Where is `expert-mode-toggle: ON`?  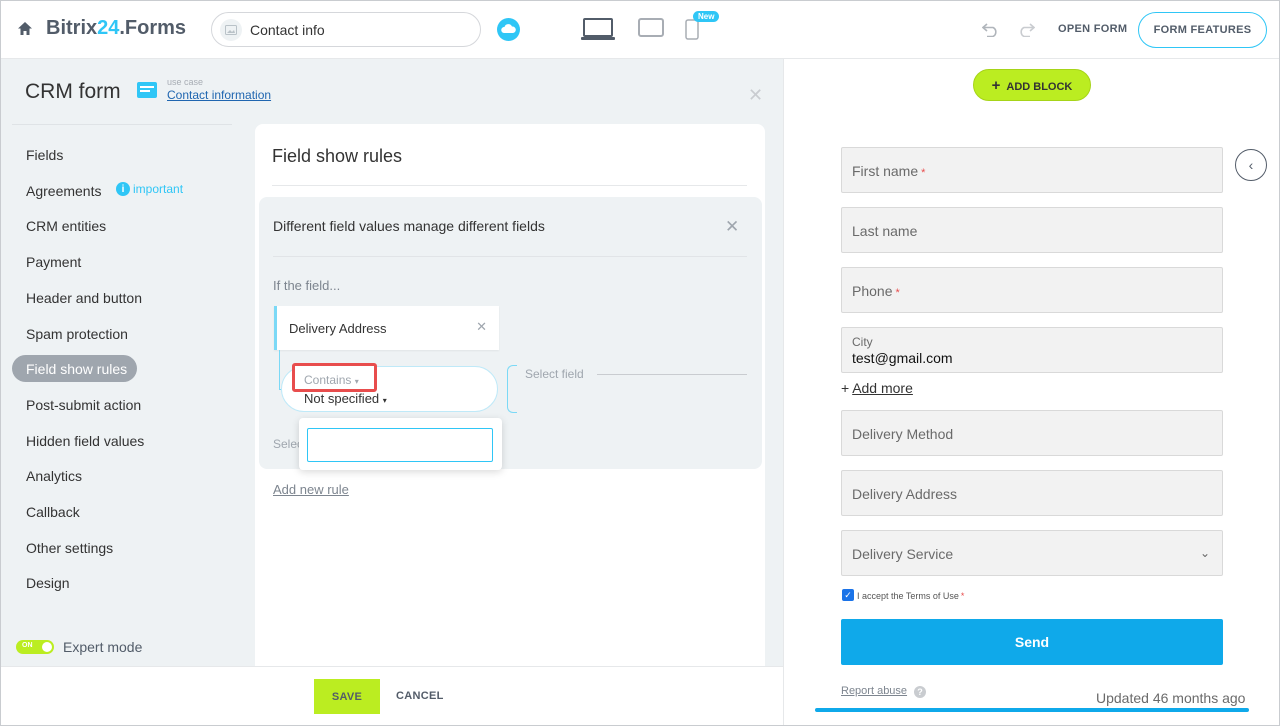
expert-mode-toggle: ON is located at coordinates (35, 647).